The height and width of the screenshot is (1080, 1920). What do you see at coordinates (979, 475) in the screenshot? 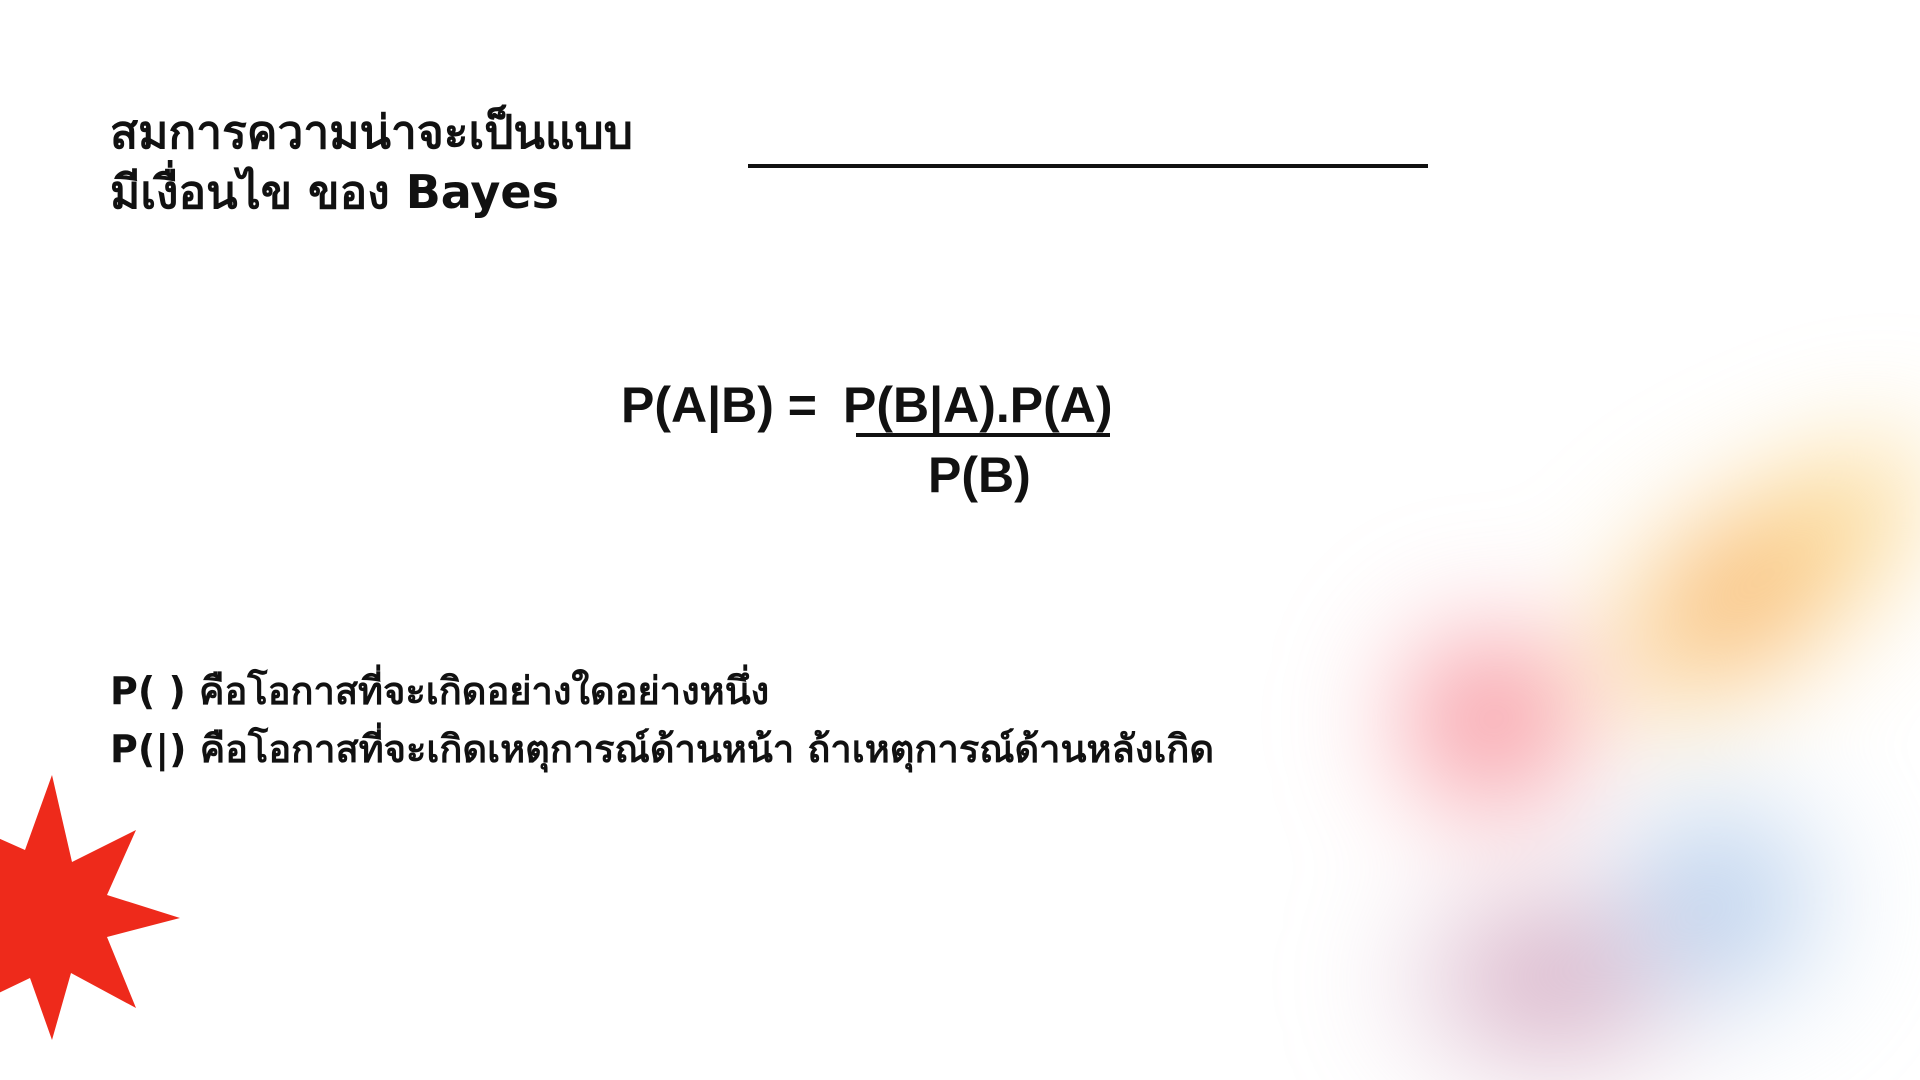
I see `formula-denominator: P(B)` at bounding box center [979, 475].